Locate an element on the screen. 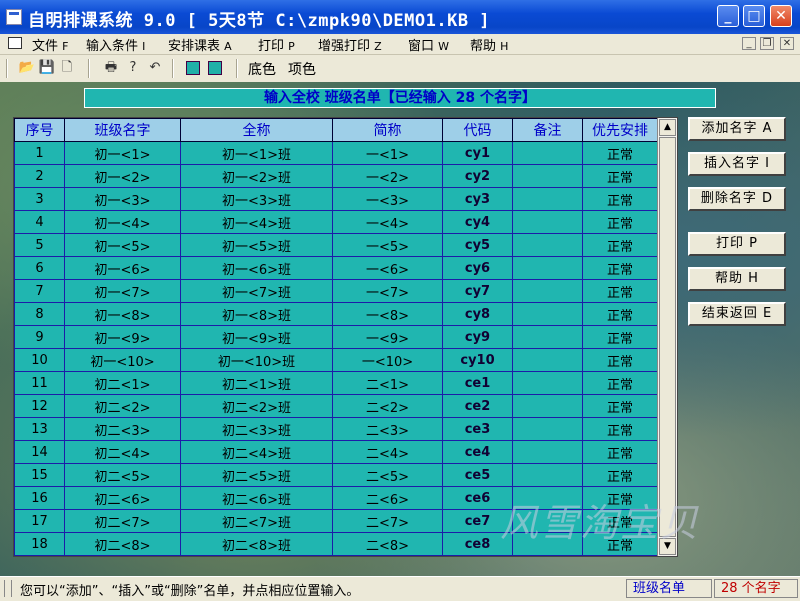 The image size is (800, 601). table-cell: 初二<1> is located at coordinates (122, 383).